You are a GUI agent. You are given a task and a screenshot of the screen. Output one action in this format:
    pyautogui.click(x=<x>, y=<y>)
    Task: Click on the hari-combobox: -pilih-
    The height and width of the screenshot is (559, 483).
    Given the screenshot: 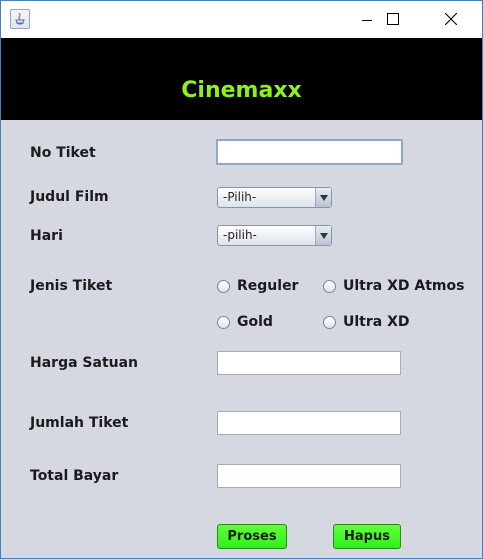 What is the action you would take?
    pyautogui.click(x=274, y=235)
    